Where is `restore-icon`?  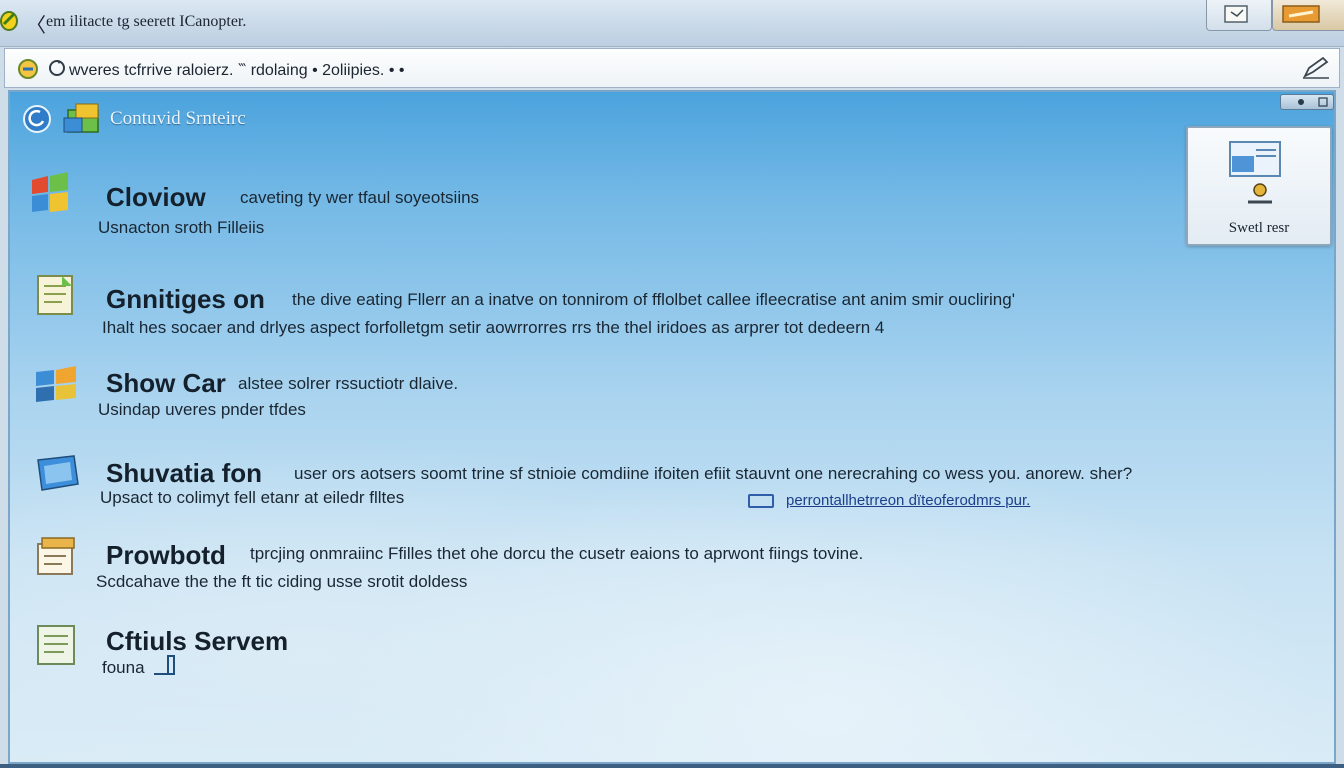
restore-icon is located at coordinates (1236, 14).